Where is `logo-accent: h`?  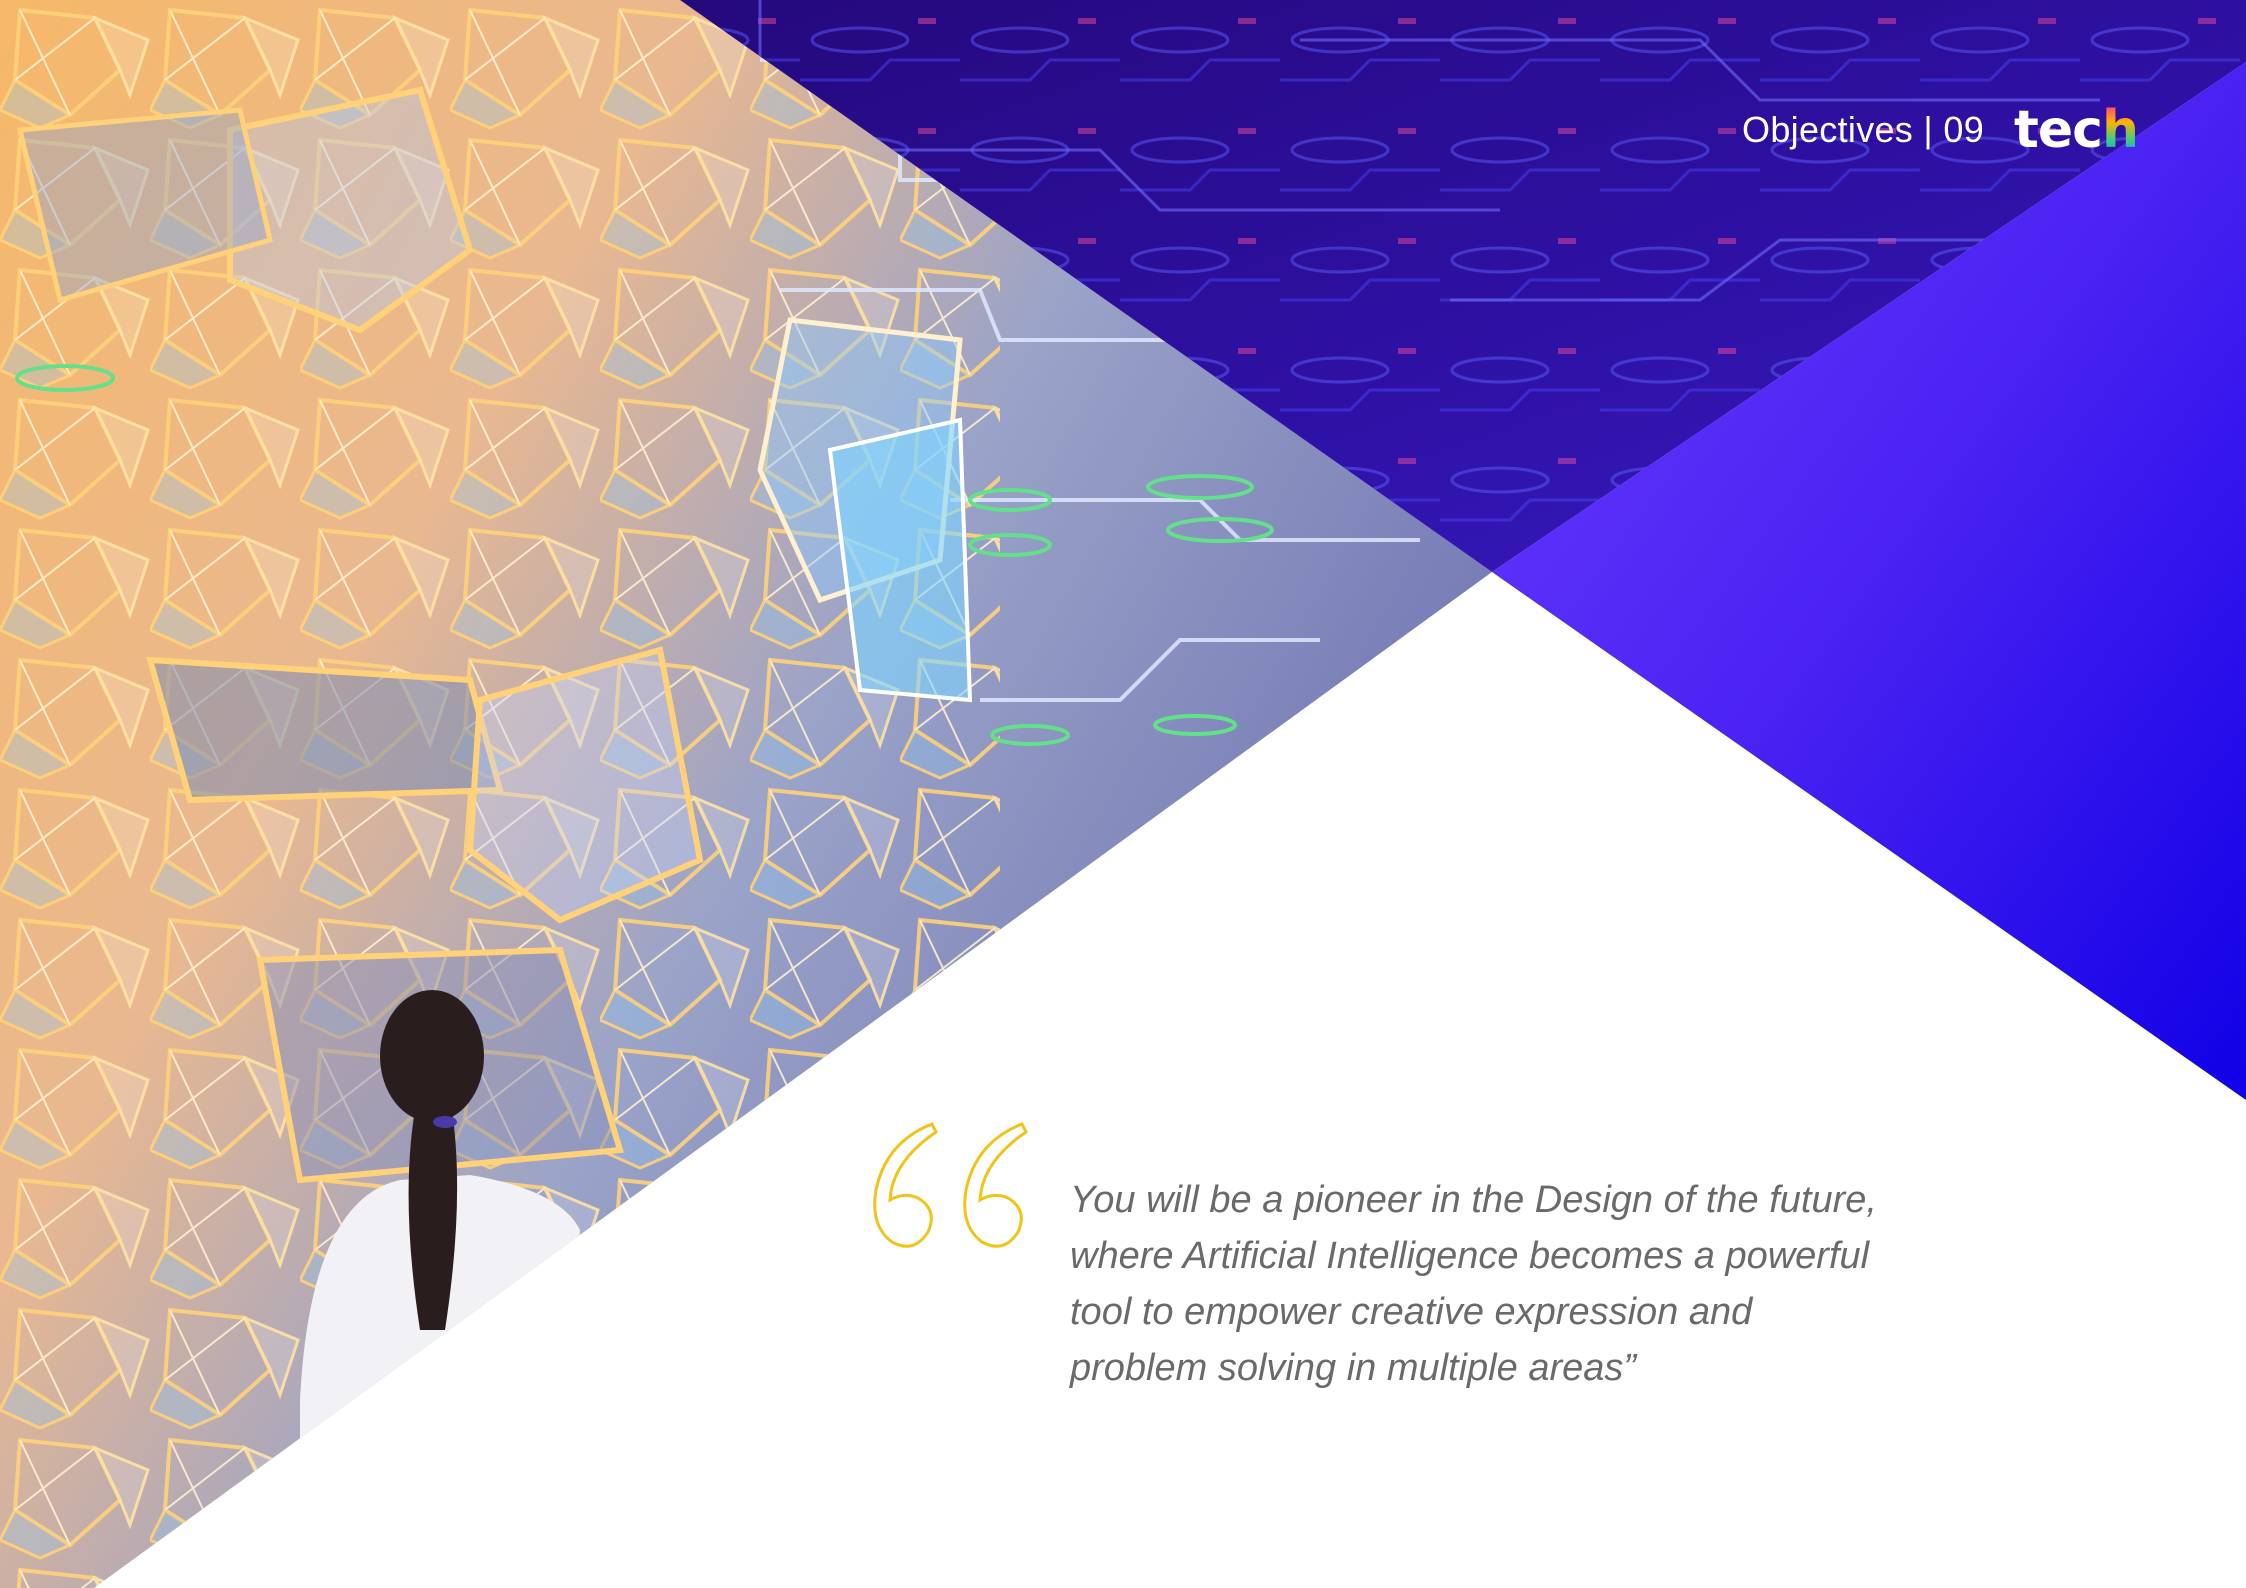
logo-accent: h is located at coordinates (2120, 130).